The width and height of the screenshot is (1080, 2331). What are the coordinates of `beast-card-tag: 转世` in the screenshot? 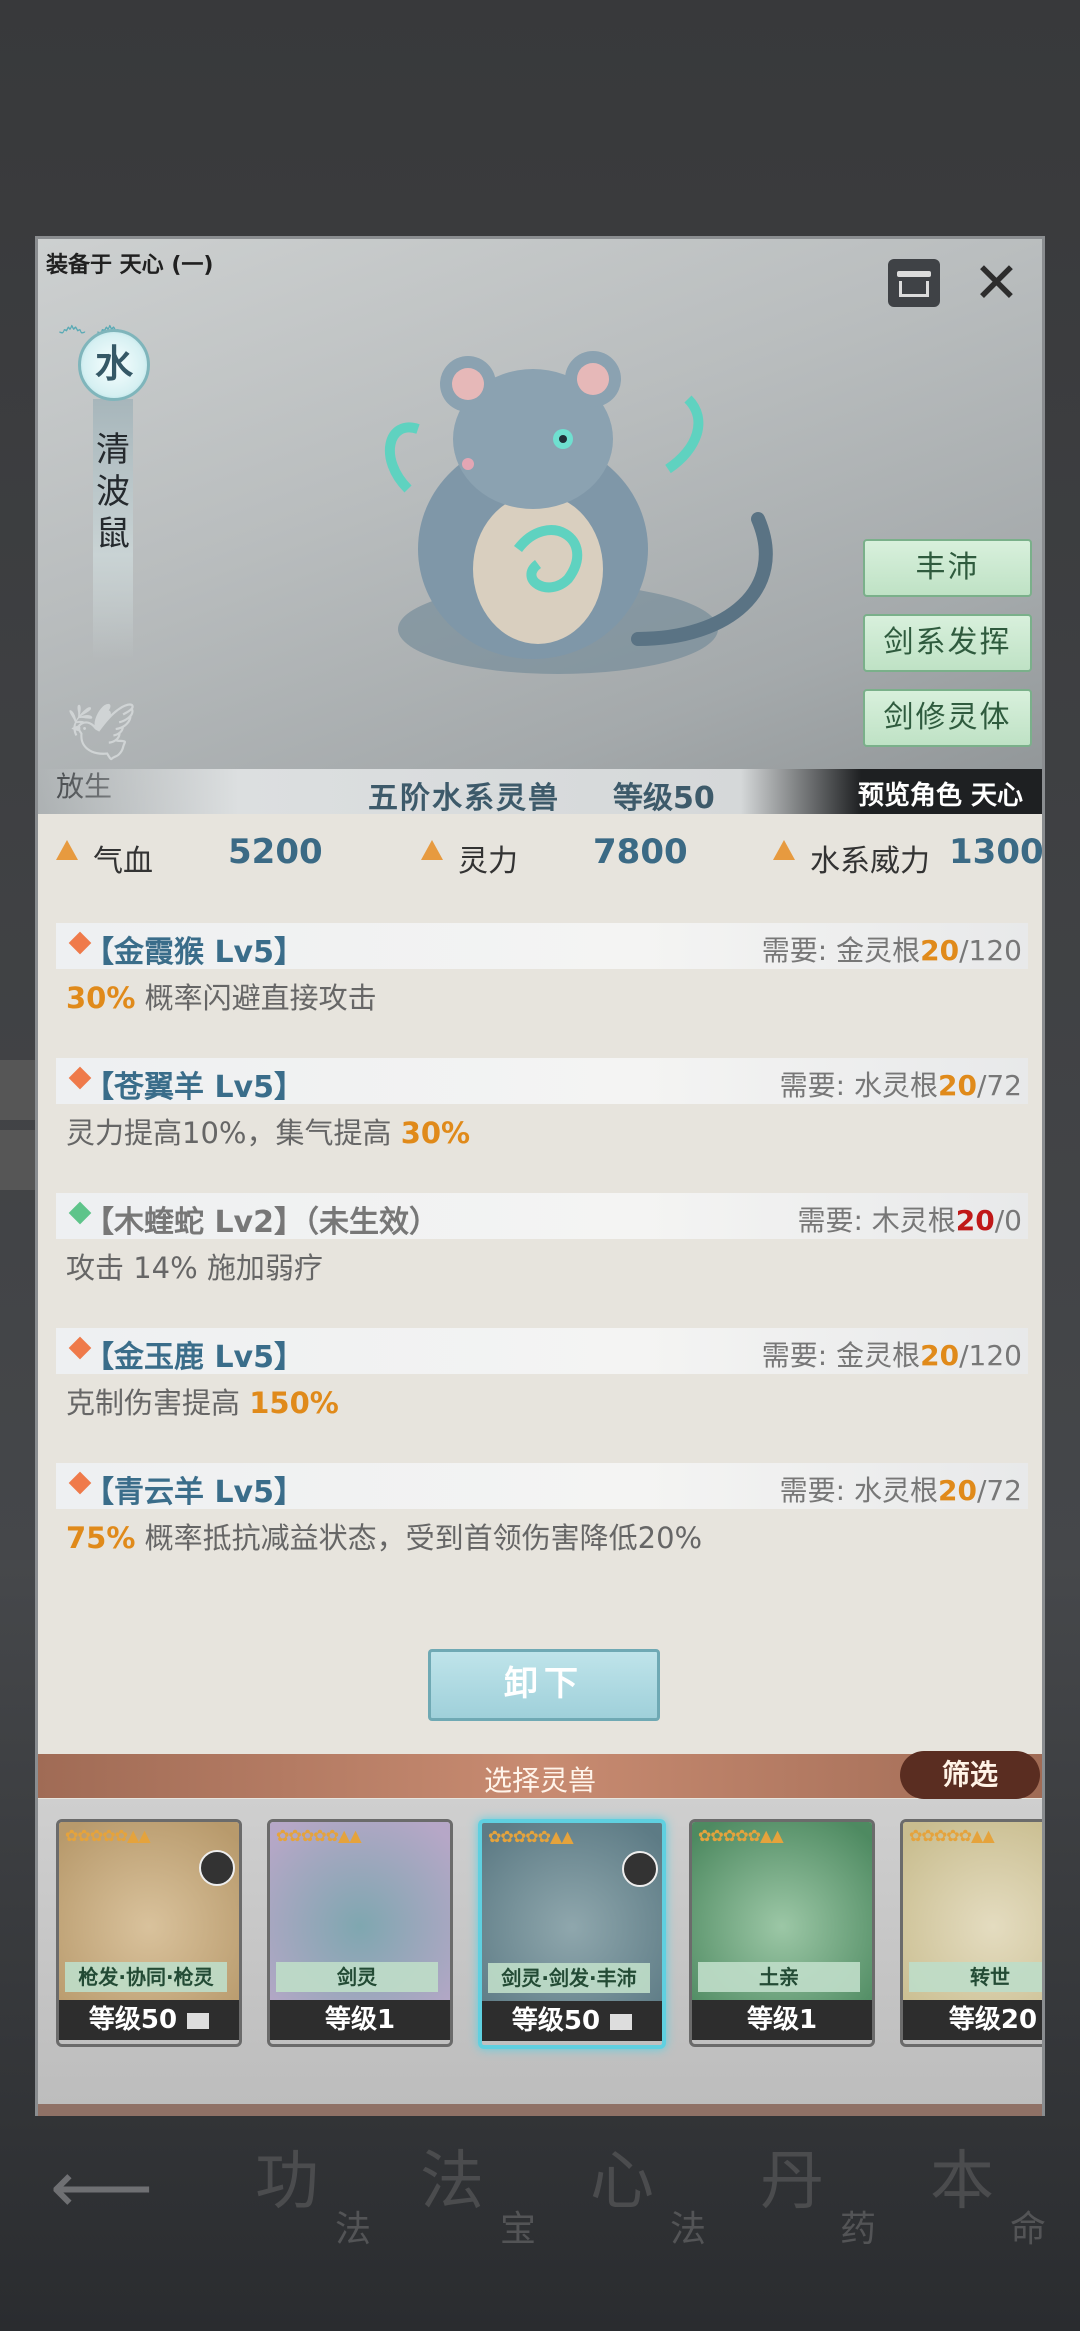 It's located at (975, 1977).